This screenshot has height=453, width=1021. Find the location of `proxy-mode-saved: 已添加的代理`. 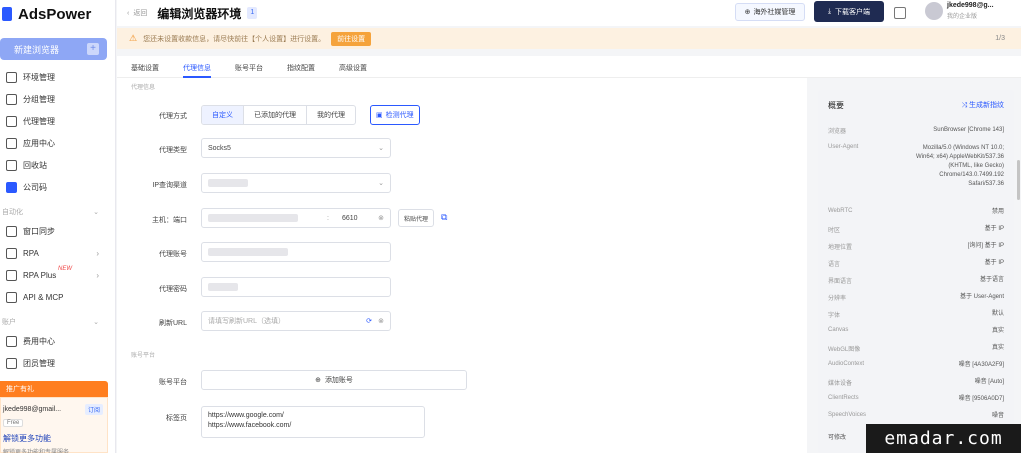

proxy-mode-saved: 已添加的代理 is located at coordinates (275, 115).